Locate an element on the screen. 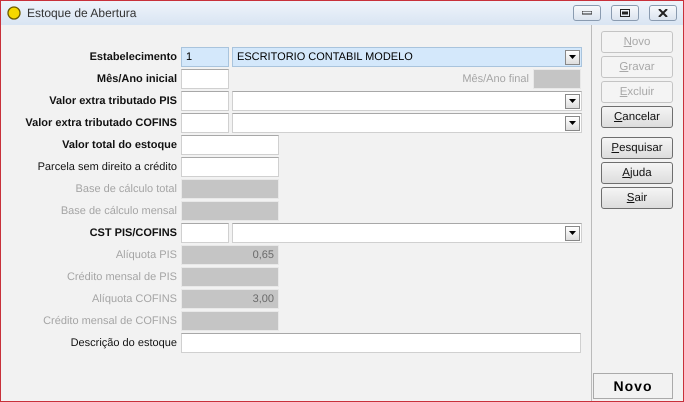 The height and width of the screenshot is (402, 684). maximize-icon is located at coordinates (625, 13).